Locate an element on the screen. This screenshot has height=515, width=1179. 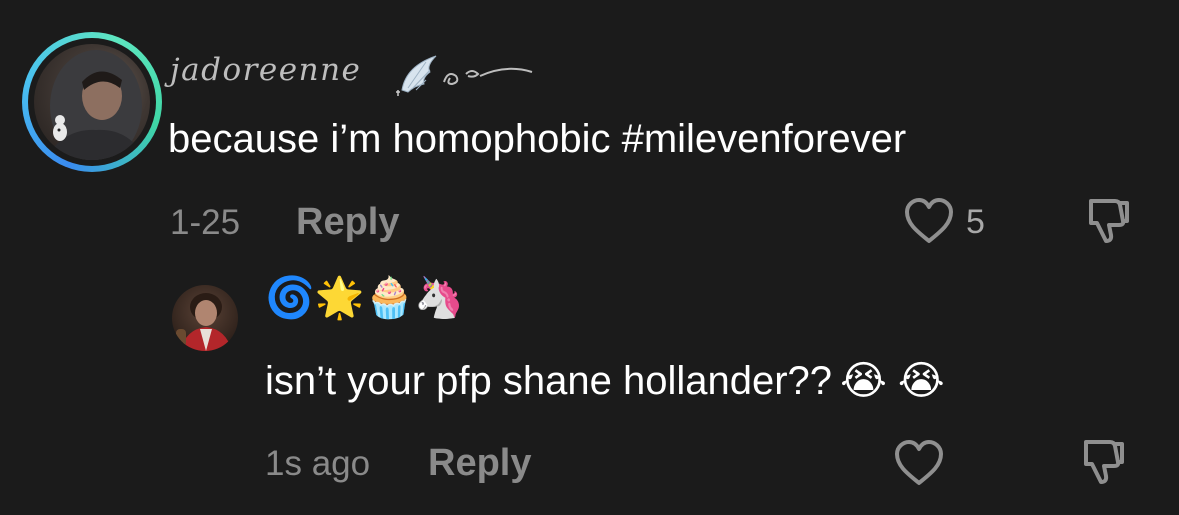
avatar-photo is located at coordinates (92, 102).